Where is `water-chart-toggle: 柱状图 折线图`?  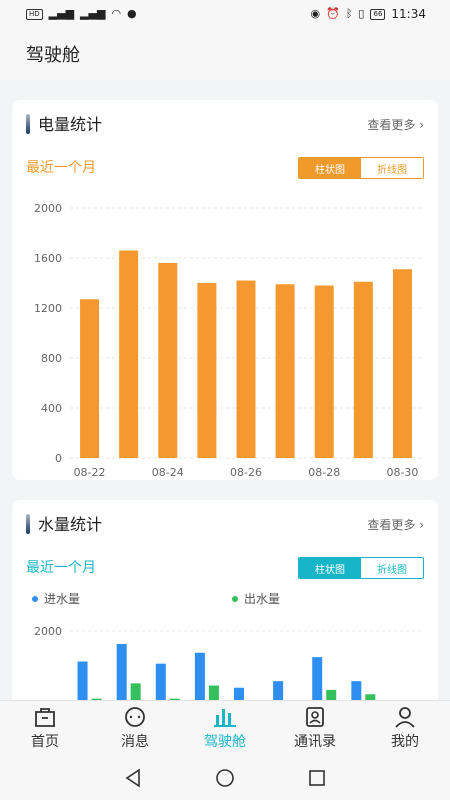
water-chart-toggle: 柱状图 折线图 is located at coordinates (361, 568).